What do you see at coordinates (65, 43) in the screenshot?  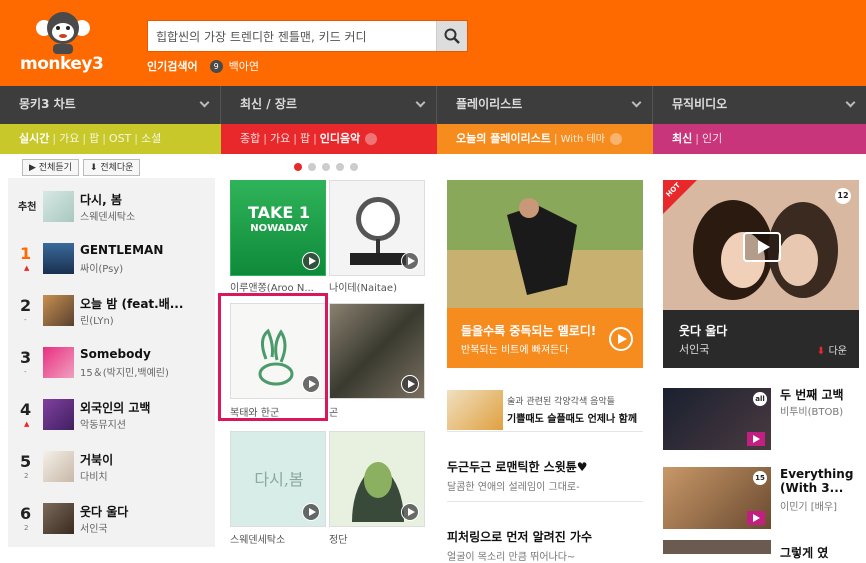 I see `site-logo: monkey3` at bounding box center [65, 43].